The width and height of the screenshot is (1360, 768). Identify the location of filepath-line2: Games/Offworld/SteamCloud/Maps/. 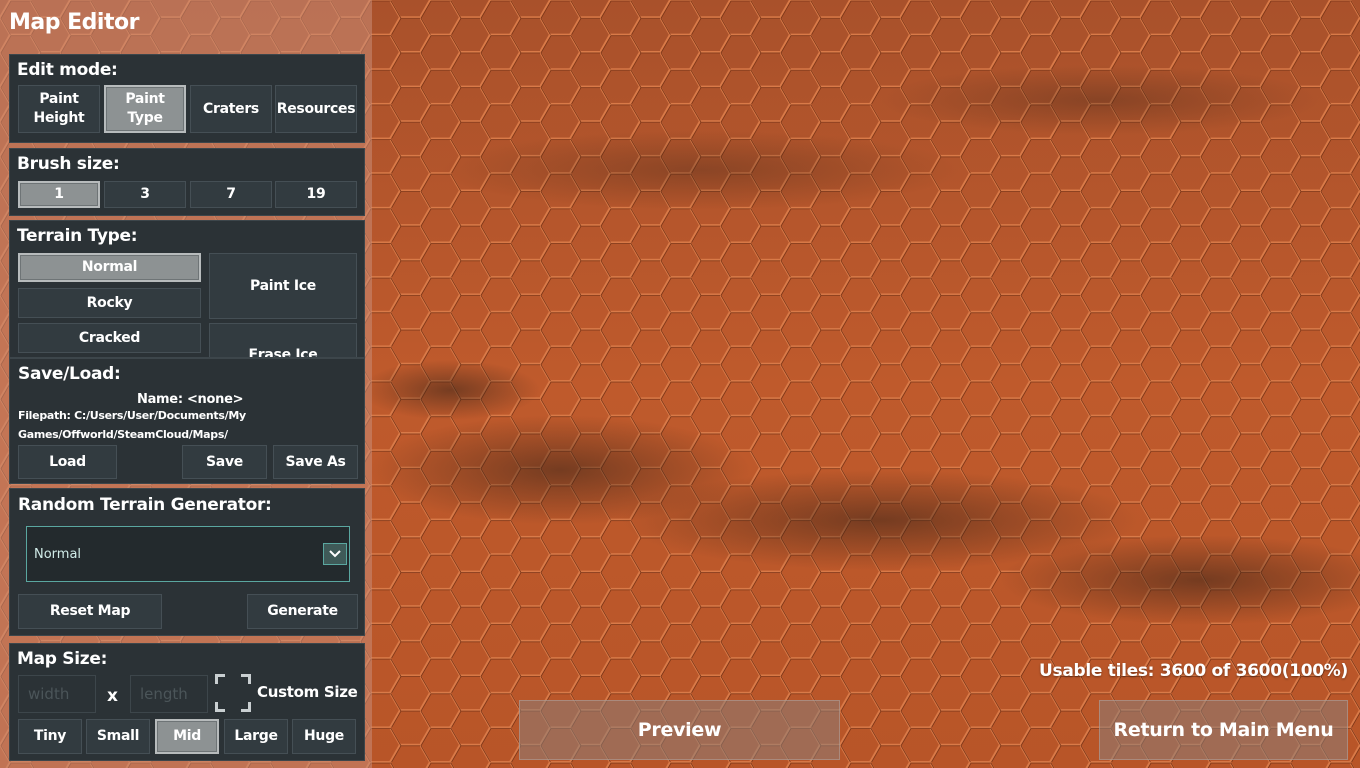
(123, 434).